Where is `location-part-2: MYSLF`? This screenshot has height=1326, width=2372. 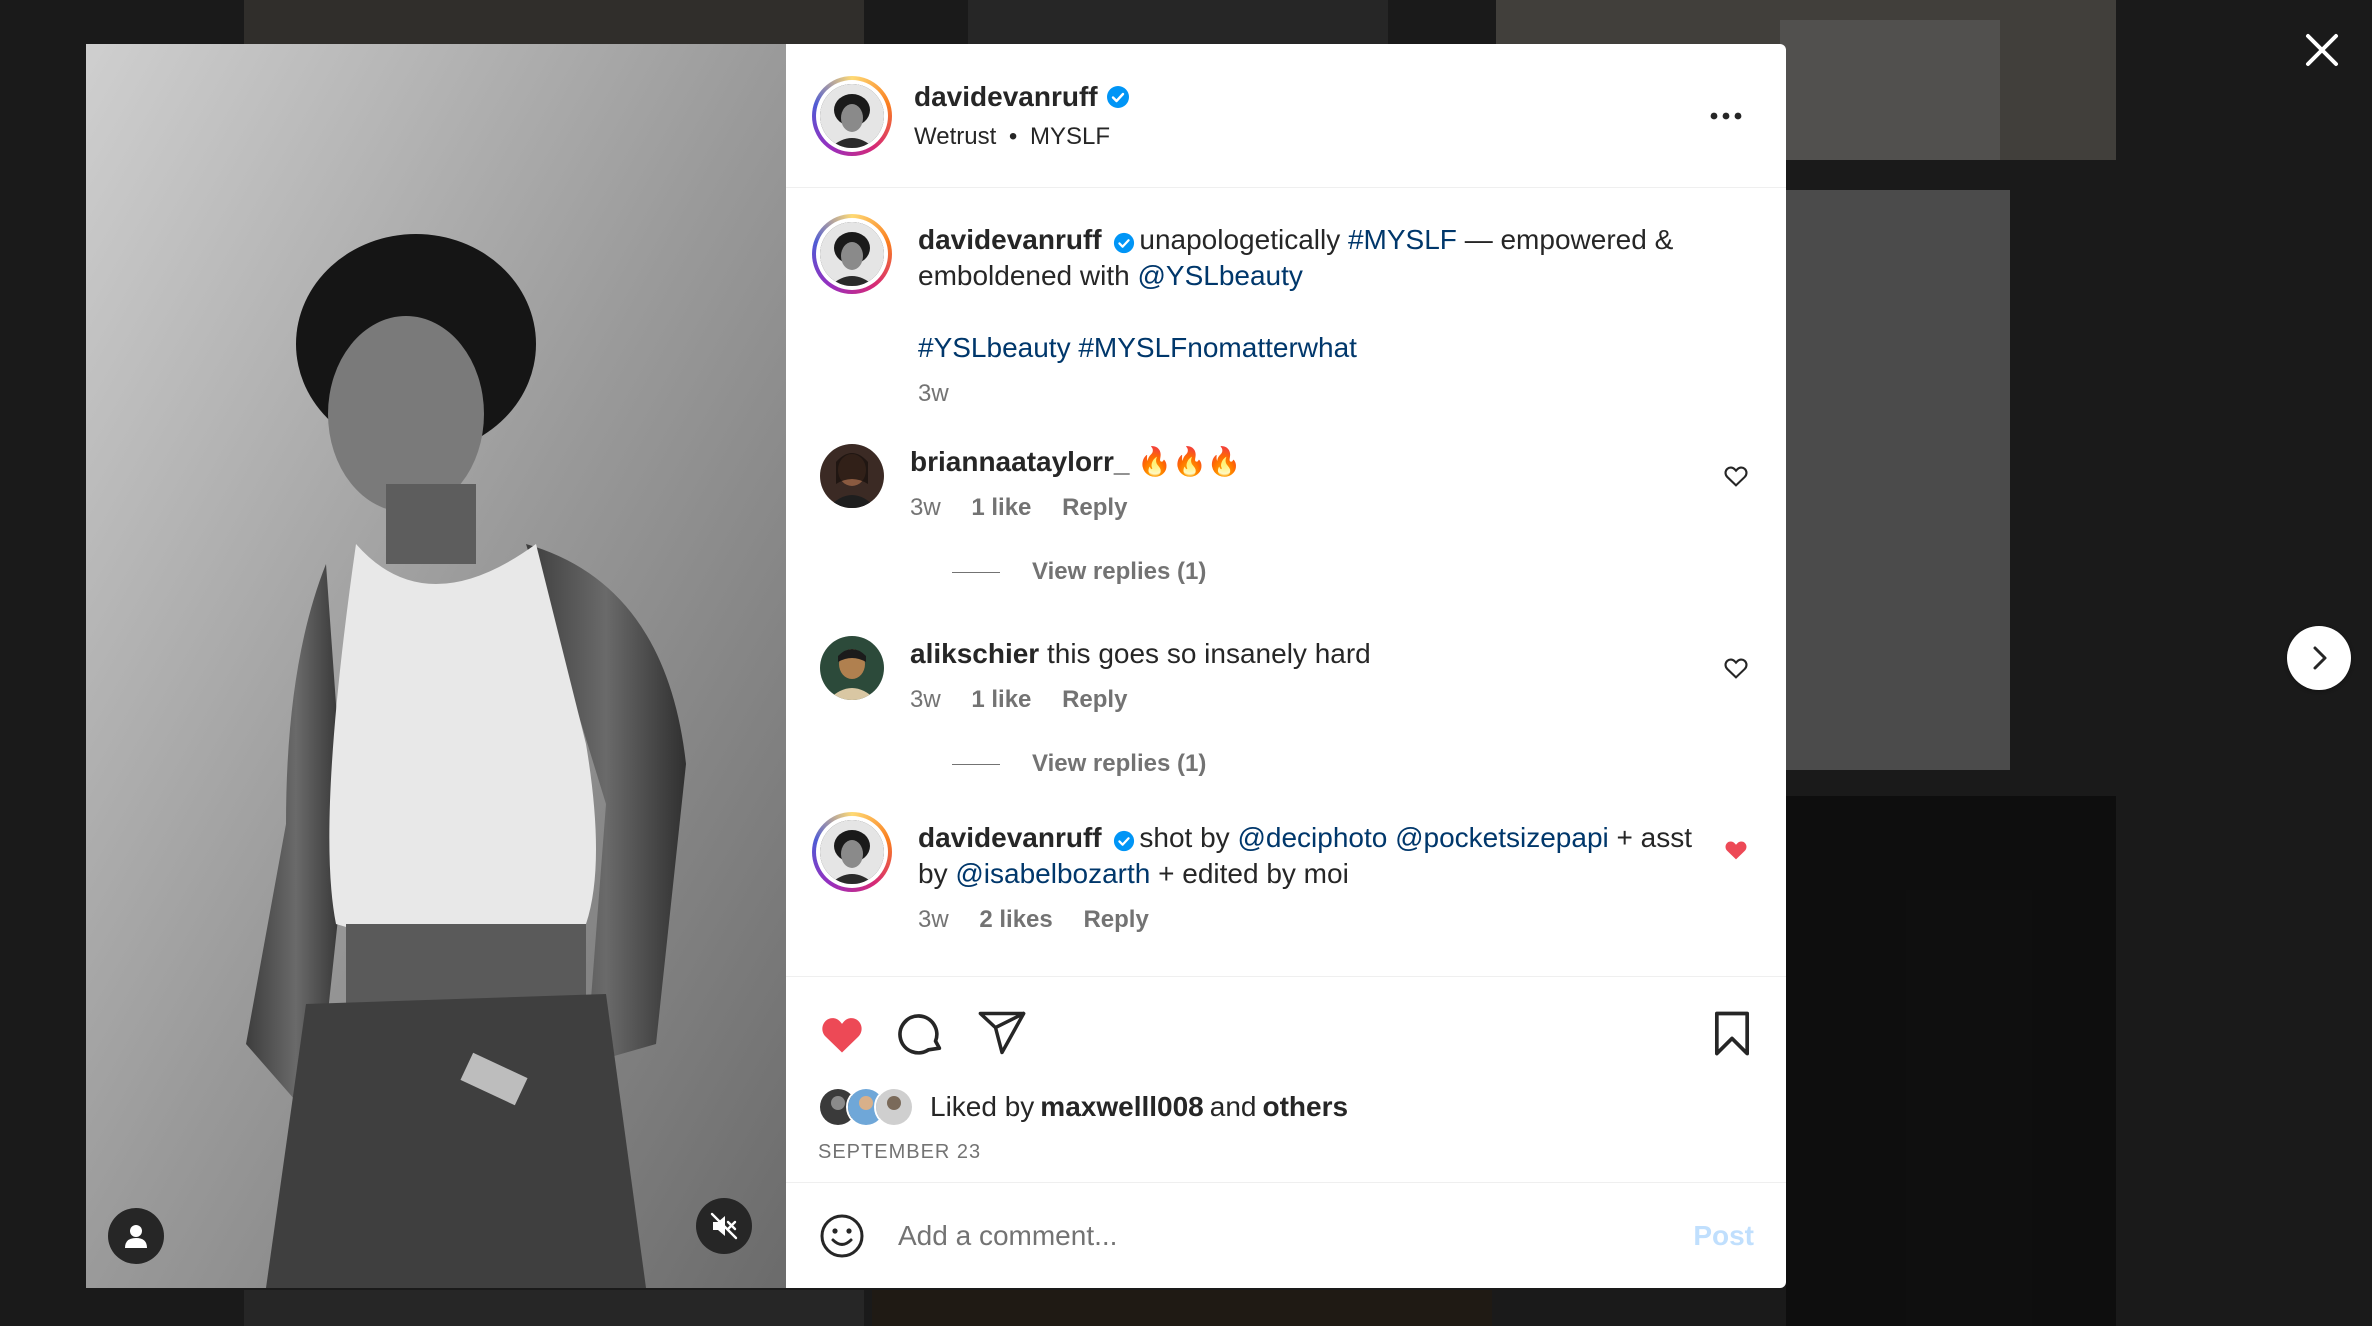
location-part-2: MYSLF is located at coordinates (1070, 136).